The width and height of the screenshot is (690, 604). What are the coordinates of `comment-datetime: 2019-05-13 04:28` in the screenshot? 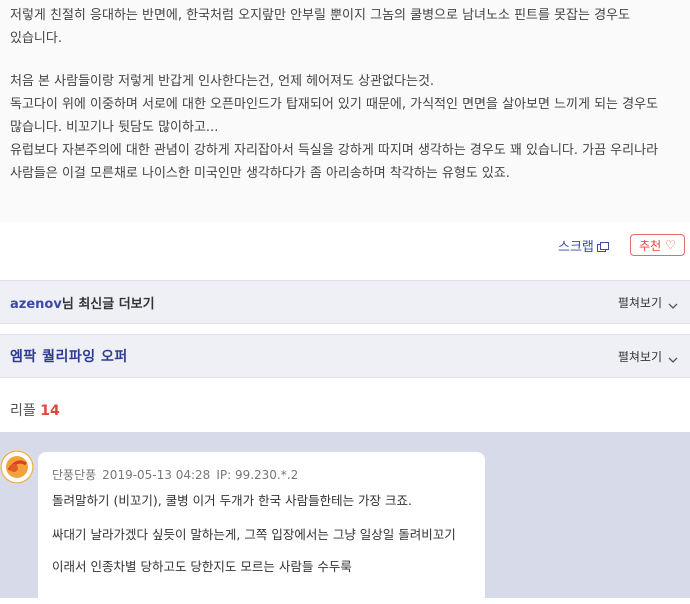 It's located at (156, 475).